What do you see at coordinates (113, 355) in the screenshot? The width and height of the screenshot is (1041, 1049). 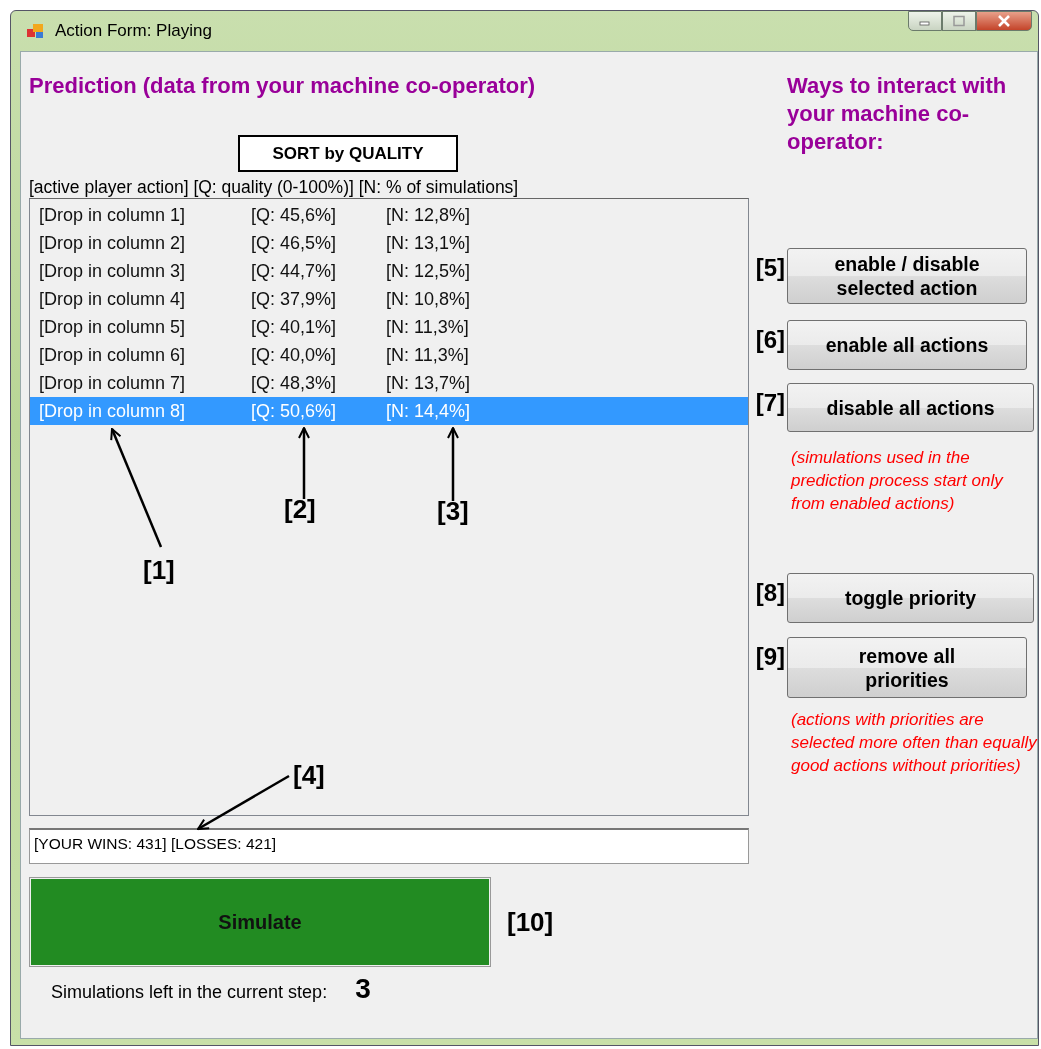 I see `action-text: [Drop in column 6]` at bounding box center [113, 355].